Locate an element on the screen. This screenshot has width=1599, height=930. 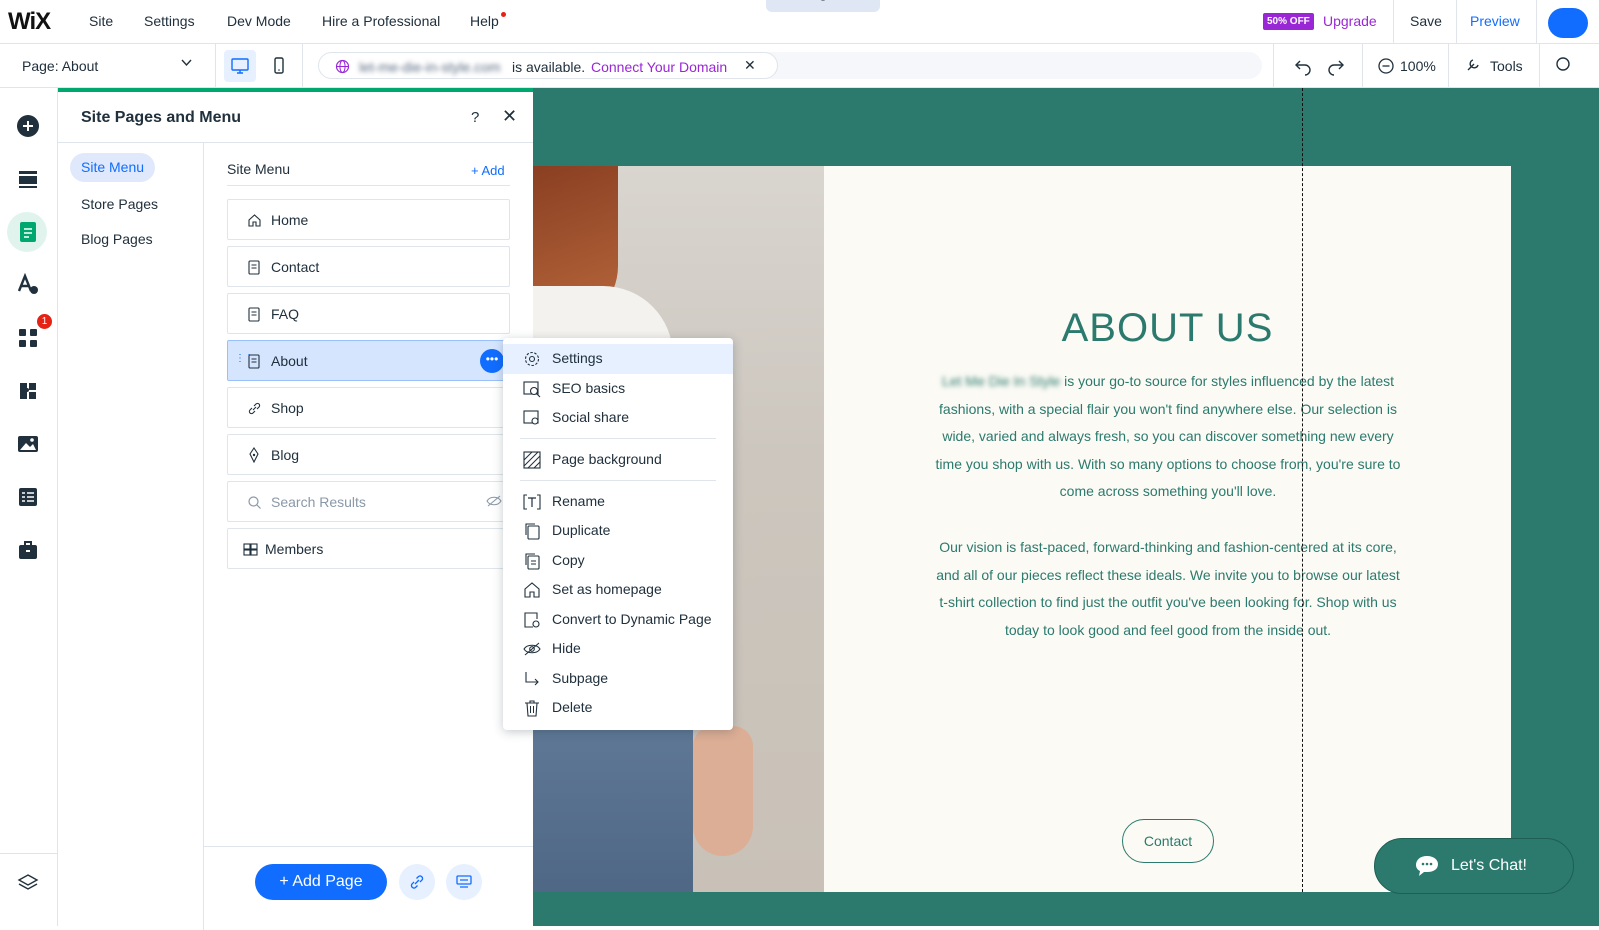
cms-icon is located at coordinates (28, 497).